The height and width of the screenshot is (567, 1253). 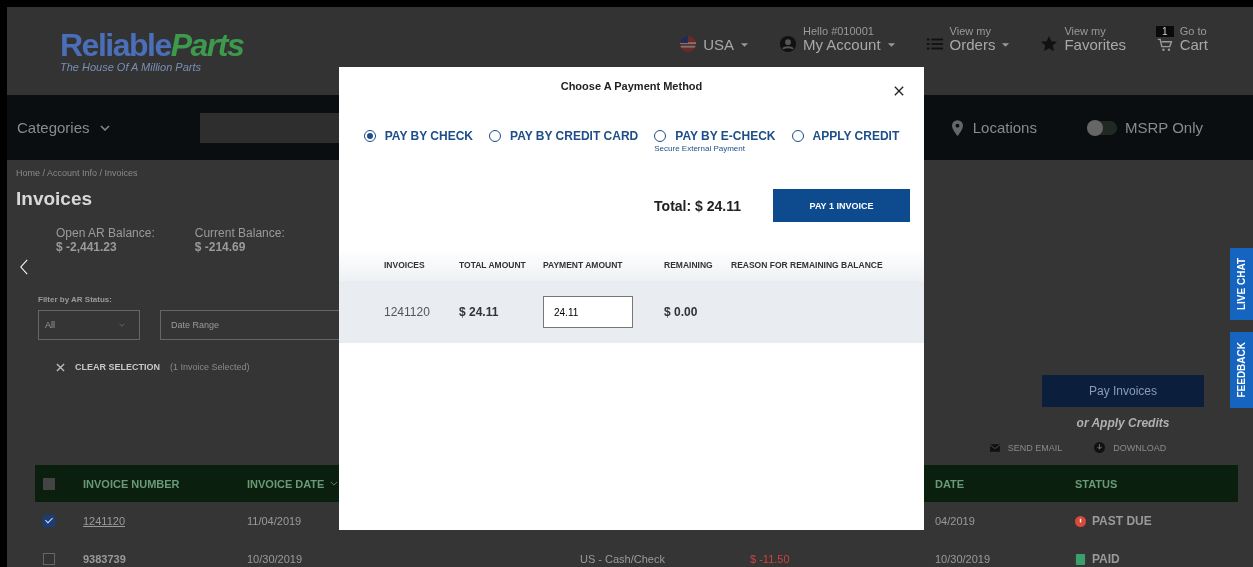 What do you see at coordinates (1004, 127) in the screenshot?
I see `locations-link: Locations` at bounding box center [1004, 127].